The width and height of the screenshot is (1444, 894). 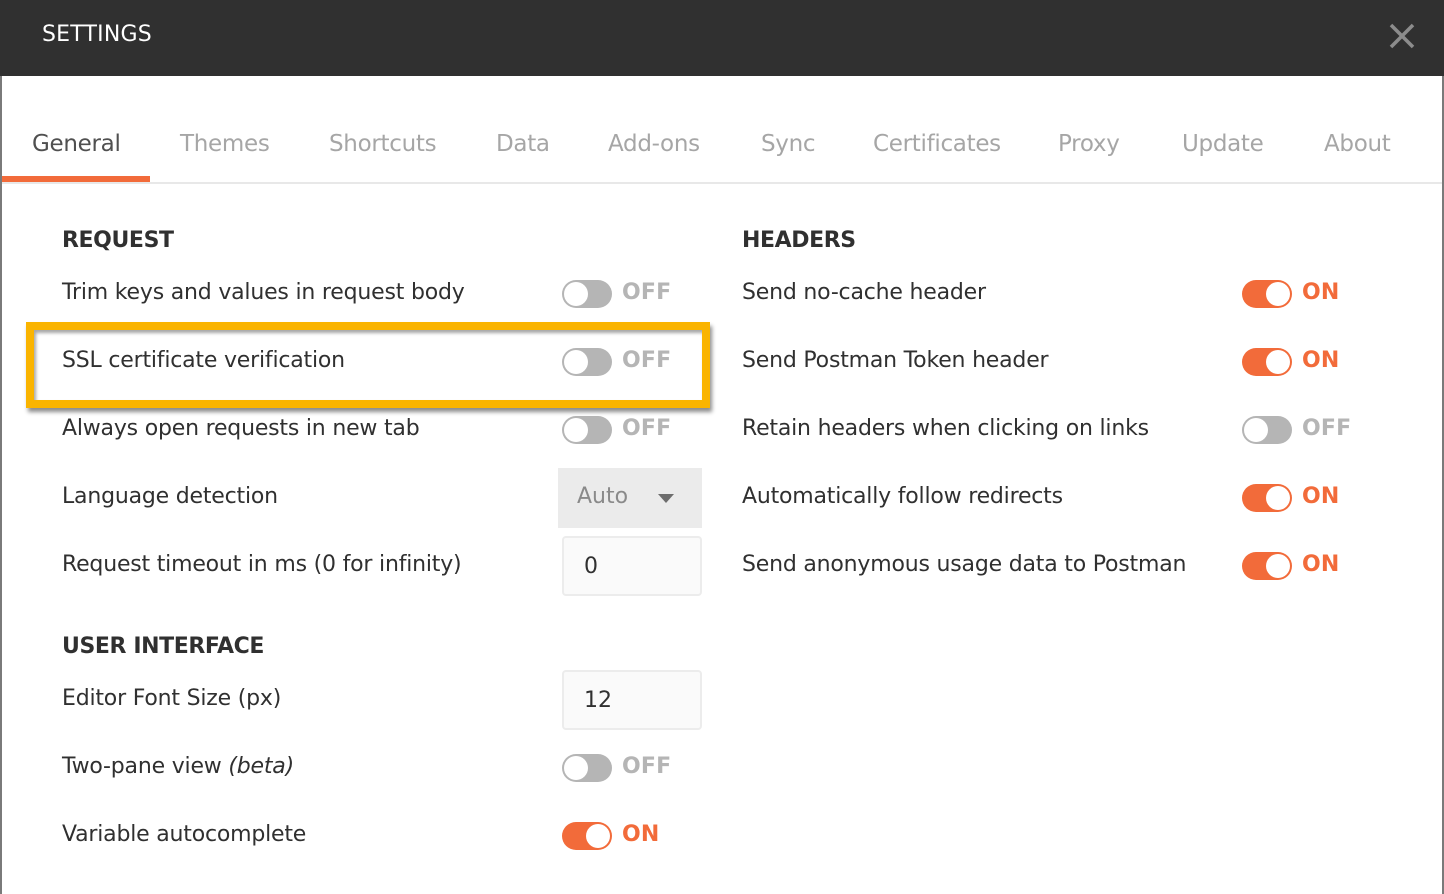 I want to click on request-timeout-input, so click(x=632, y=566).